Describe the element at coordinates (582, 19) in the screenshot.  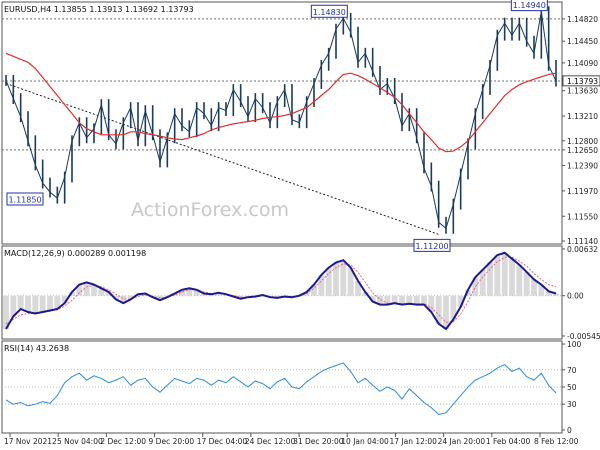
I see `price-y-tick-label: 1.14820` at that location.